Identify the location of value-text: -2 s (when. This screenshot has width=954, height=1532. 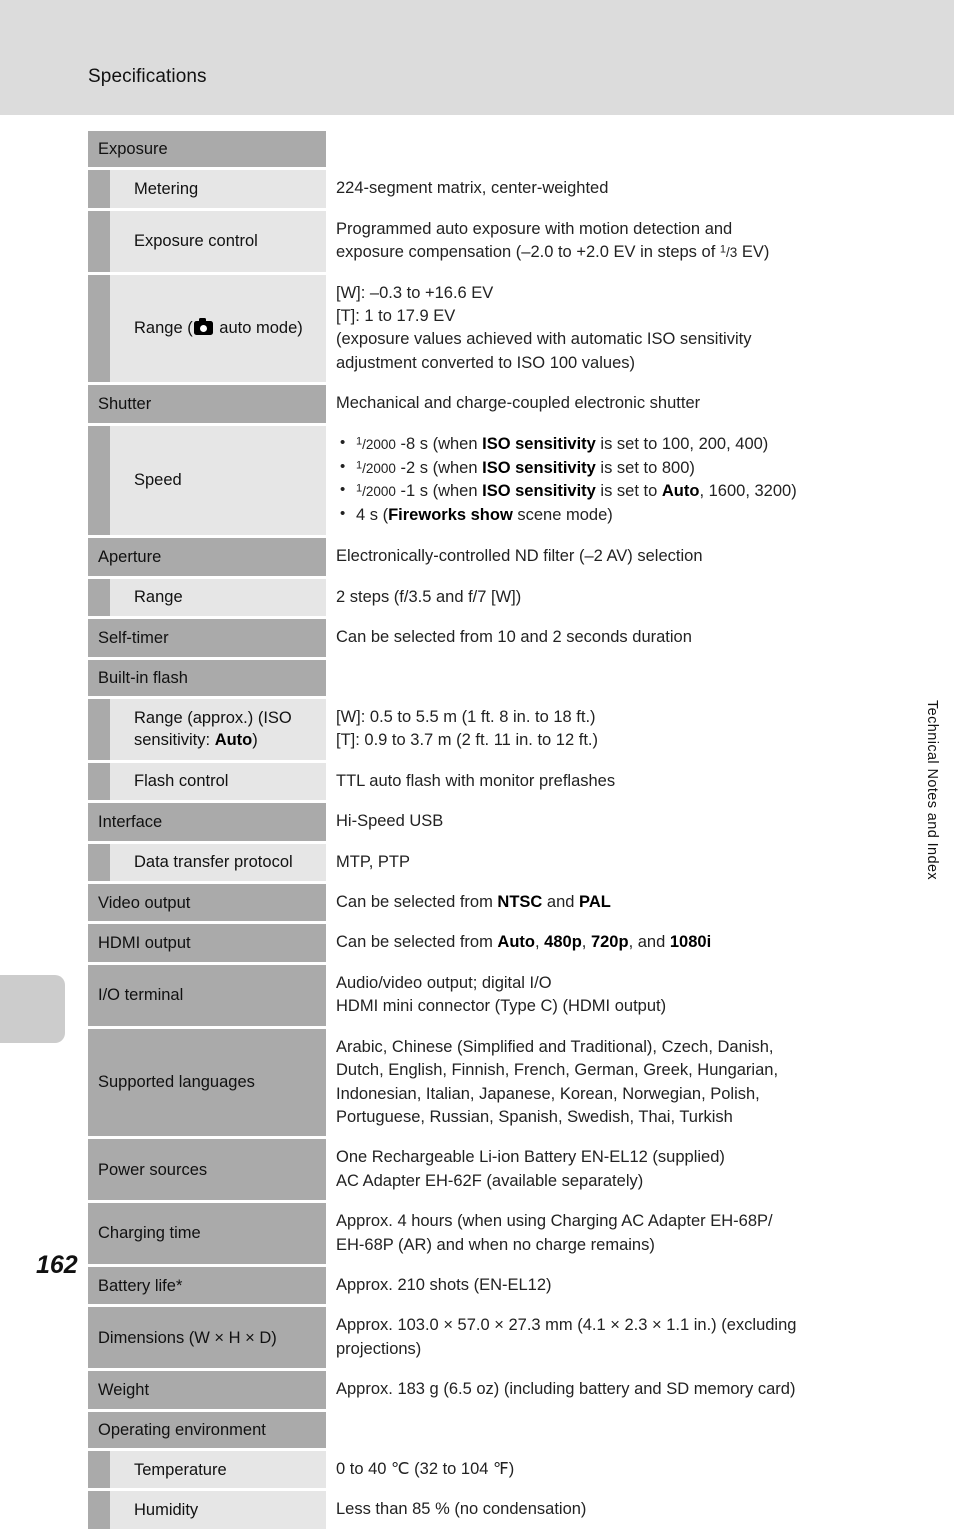
(439, 467).